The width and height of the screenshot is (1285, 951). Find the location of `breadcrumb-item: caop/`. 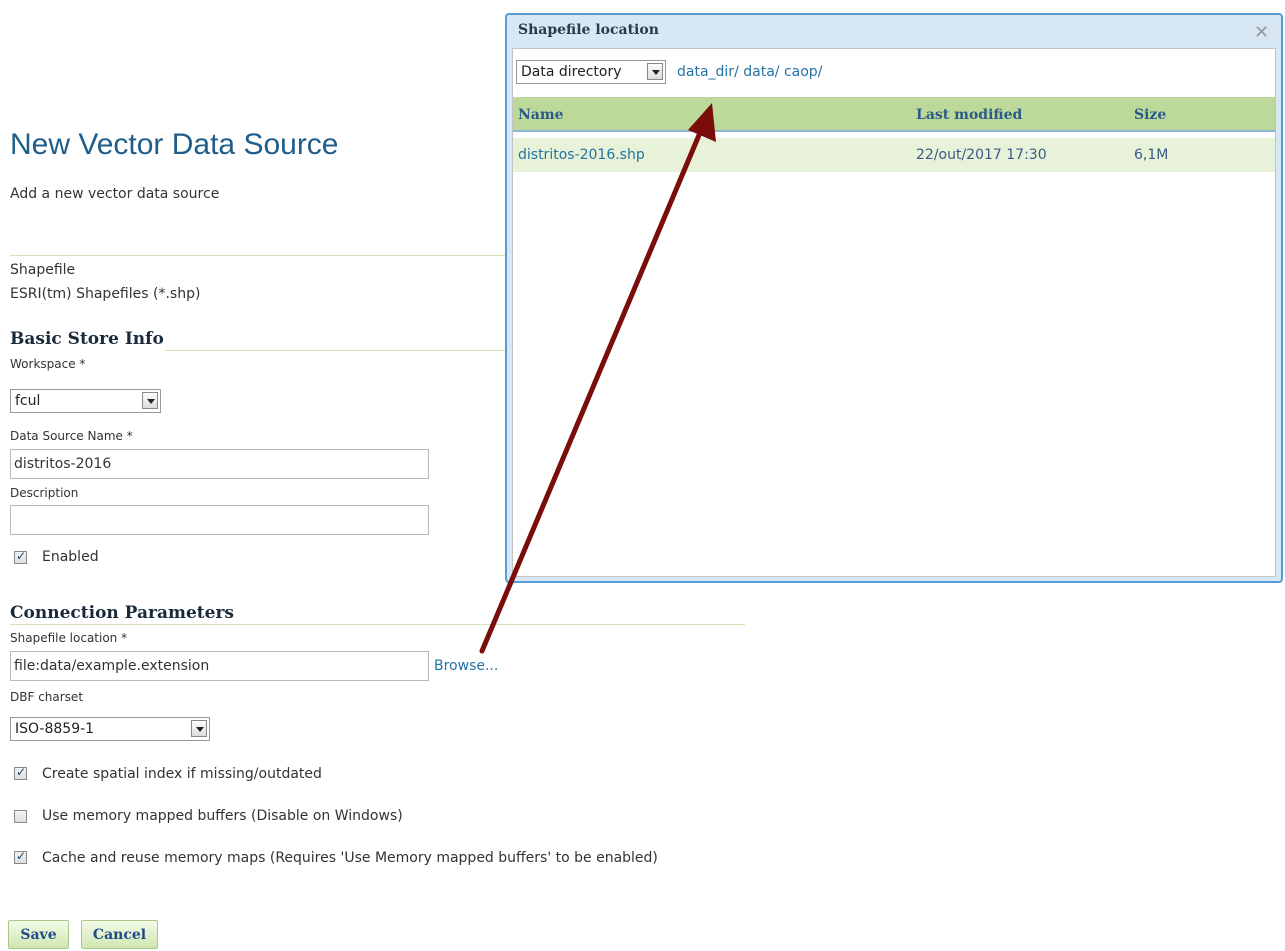

breadcrumb-item: caop/ is located at coordinates (803, 72).